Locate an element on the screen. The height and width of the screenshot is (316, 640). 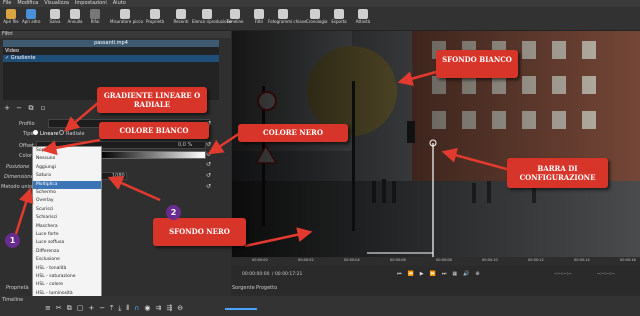
annotation-colore-nero: COLORE NERO is located at coordinates (293, 133).